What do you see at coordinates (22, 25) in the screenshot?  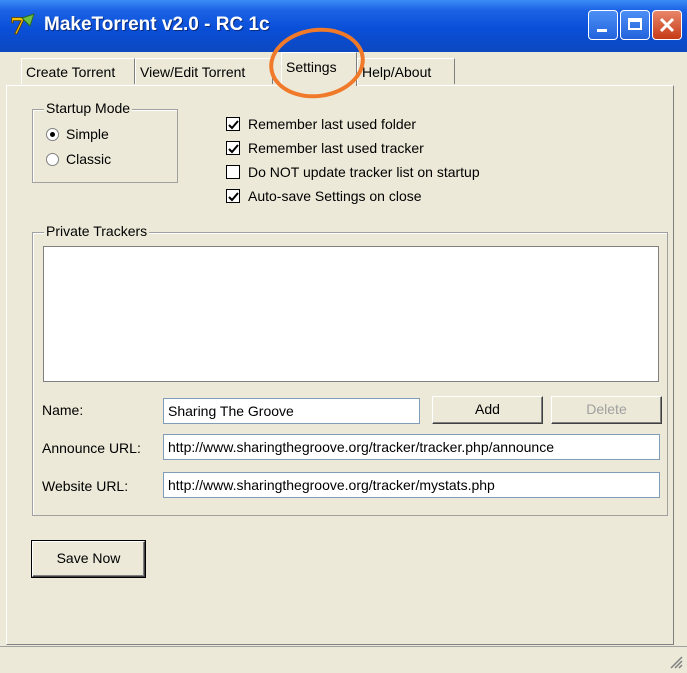 I see `app-logo-icon: 7` at bounding box center [22, 25].